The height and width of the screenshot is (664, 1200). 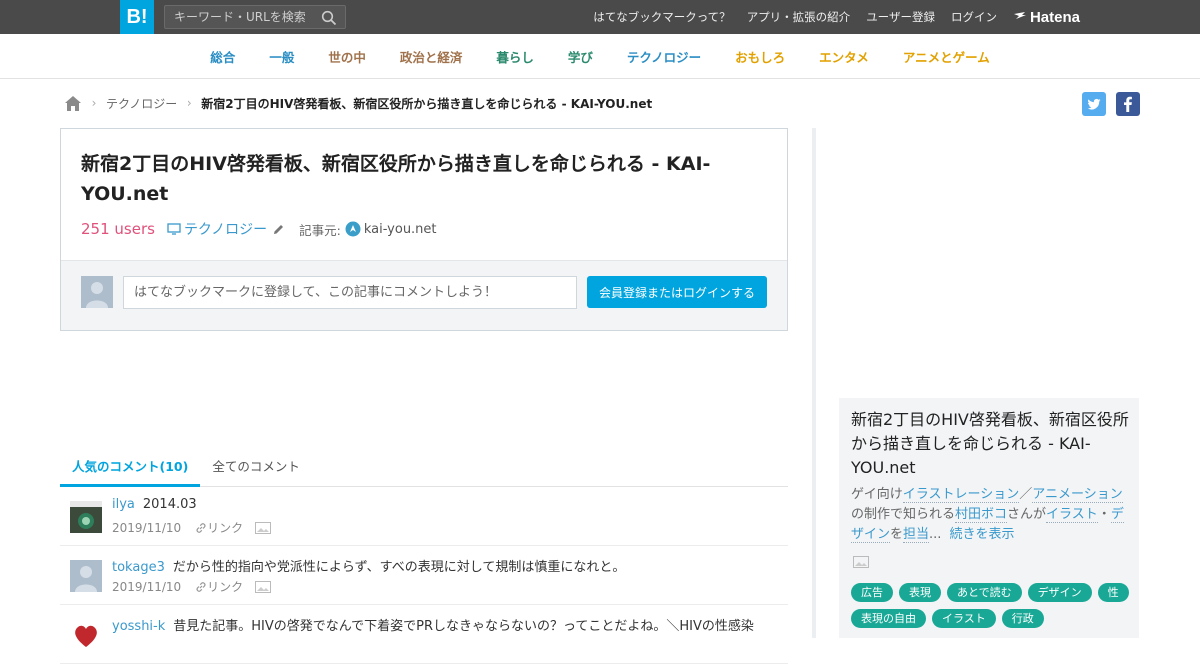 I want to click on keyword-link: 村田ボコ, so click(x=981, y=515).